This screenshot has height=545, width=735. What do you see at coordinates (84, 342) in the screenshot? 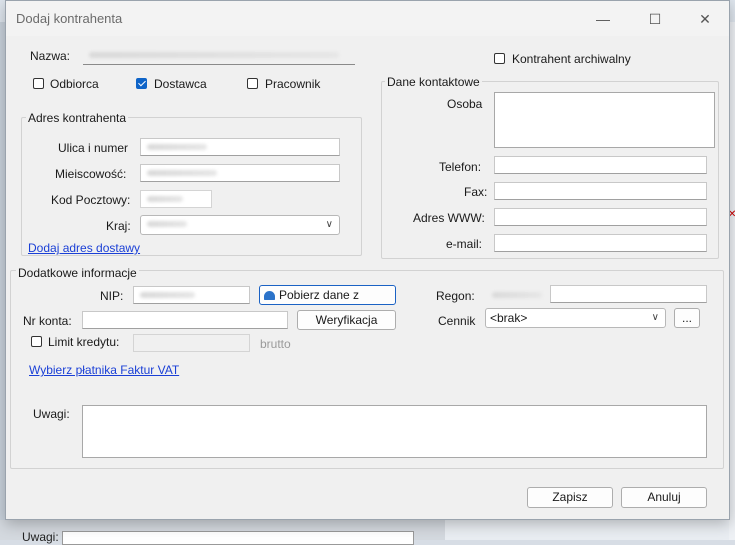
I see `credit-limit-label: Limit kredytu:` at bounding box center [84, 342].